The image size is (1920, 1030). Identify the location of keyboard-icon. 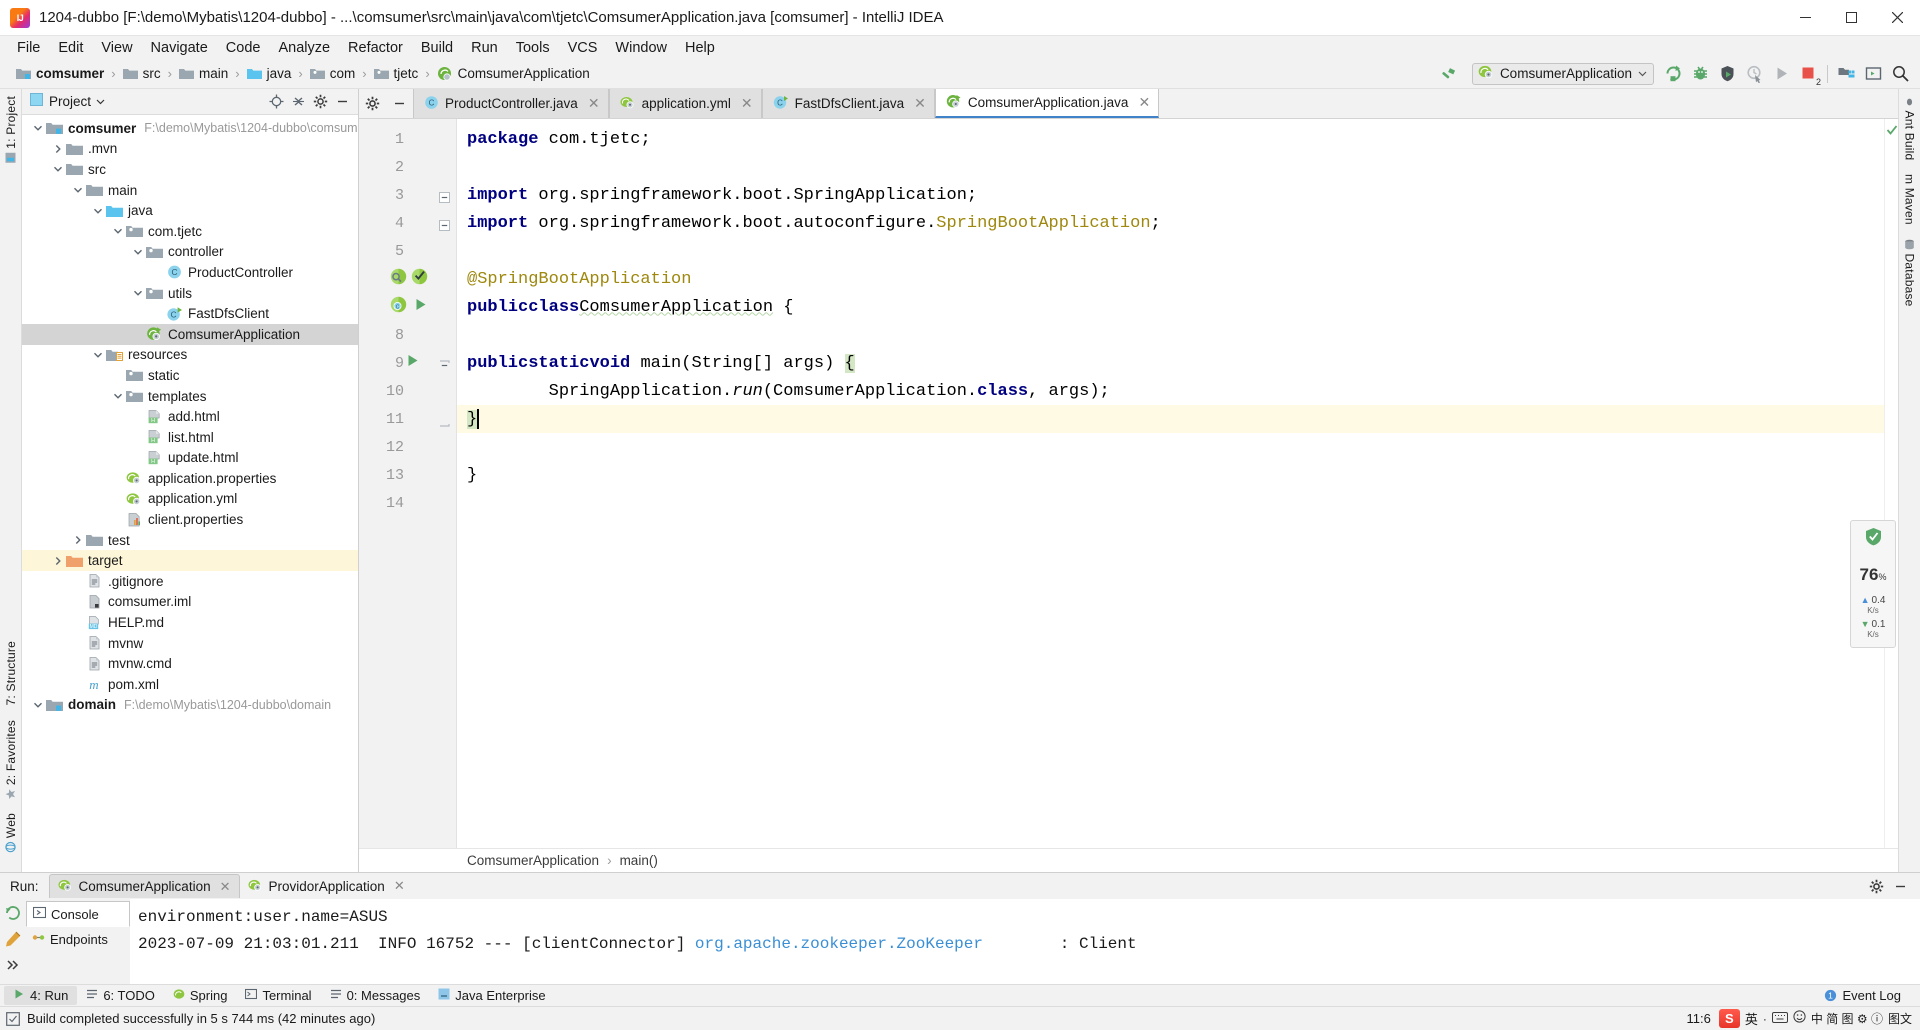
(1779, 1019).